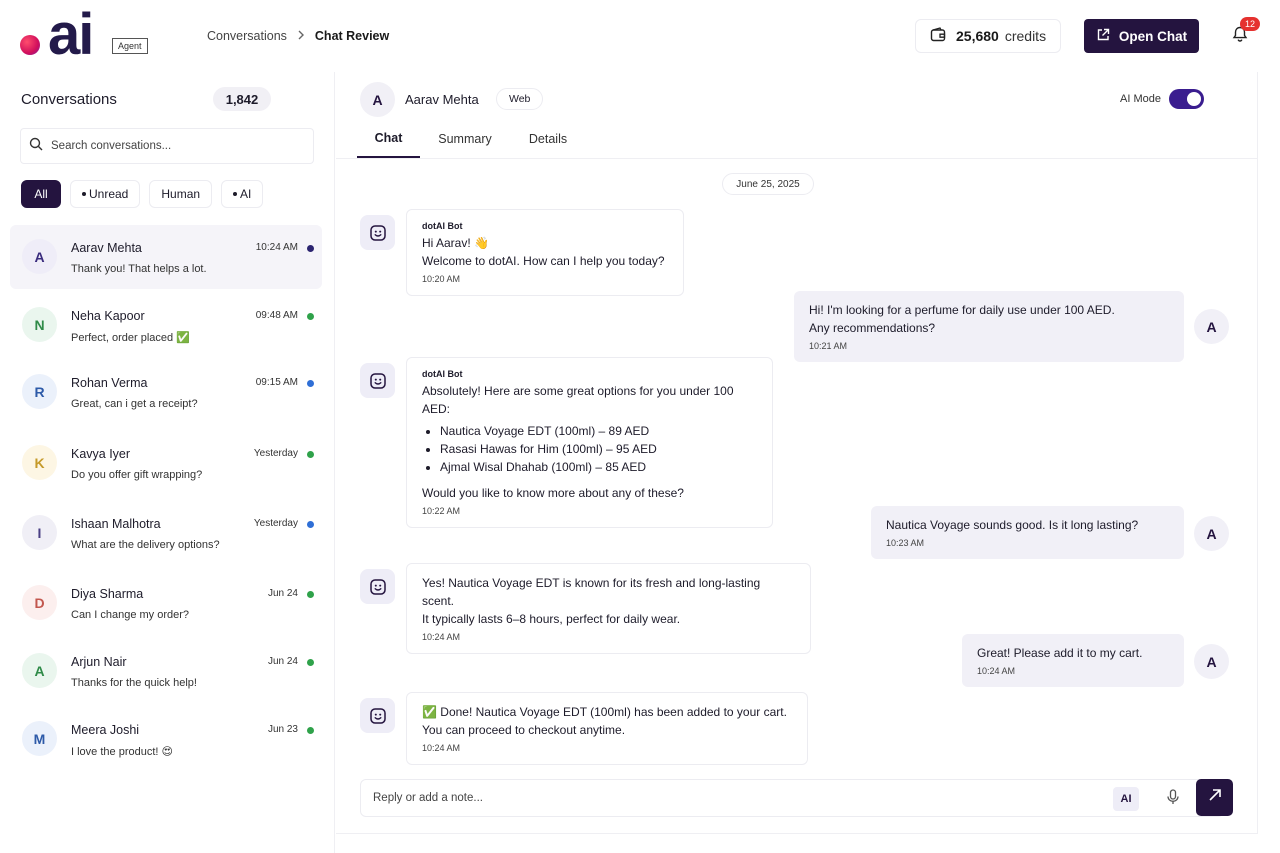 The width and height of the screenshot is (1280, 853). What do you see at coordinates (872, 328) in the screenshot?
I see `message-line: Any recommendations?` at bounding box center [872, 328].